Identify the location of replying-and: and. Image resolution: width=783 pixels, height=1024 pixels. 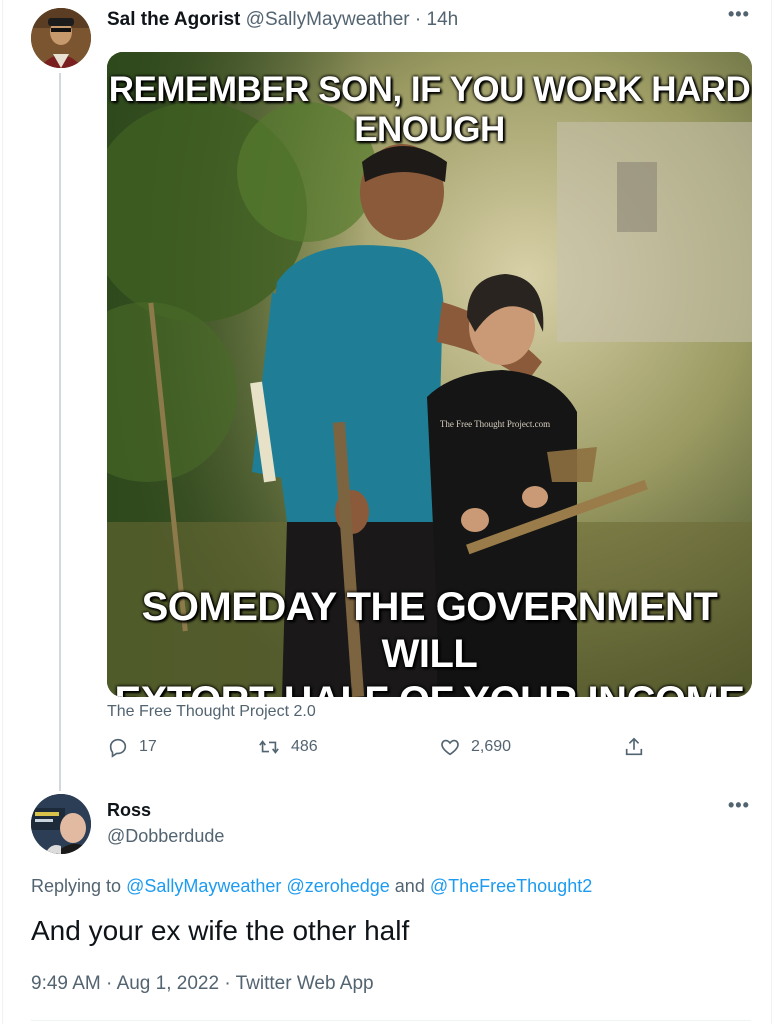
(409, 886).